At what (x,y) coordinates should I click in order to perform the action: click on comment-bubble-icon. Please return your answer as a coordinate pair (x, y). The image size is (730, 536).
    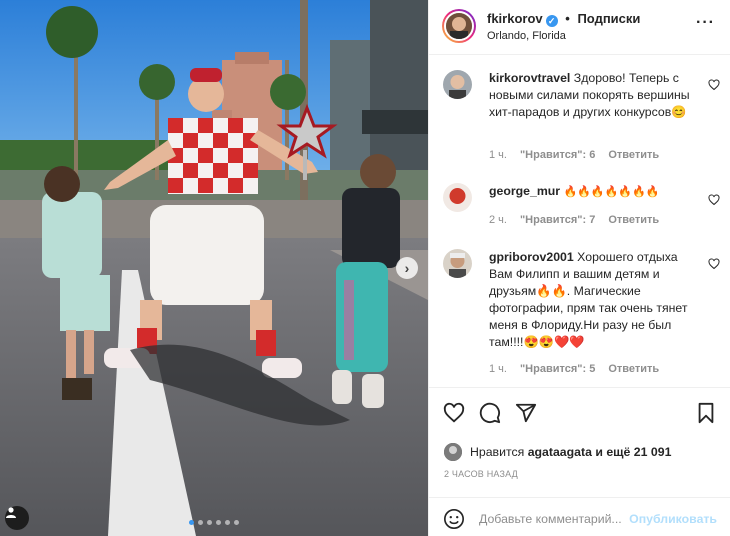
    Looking at the image, I should click on (490, 413).